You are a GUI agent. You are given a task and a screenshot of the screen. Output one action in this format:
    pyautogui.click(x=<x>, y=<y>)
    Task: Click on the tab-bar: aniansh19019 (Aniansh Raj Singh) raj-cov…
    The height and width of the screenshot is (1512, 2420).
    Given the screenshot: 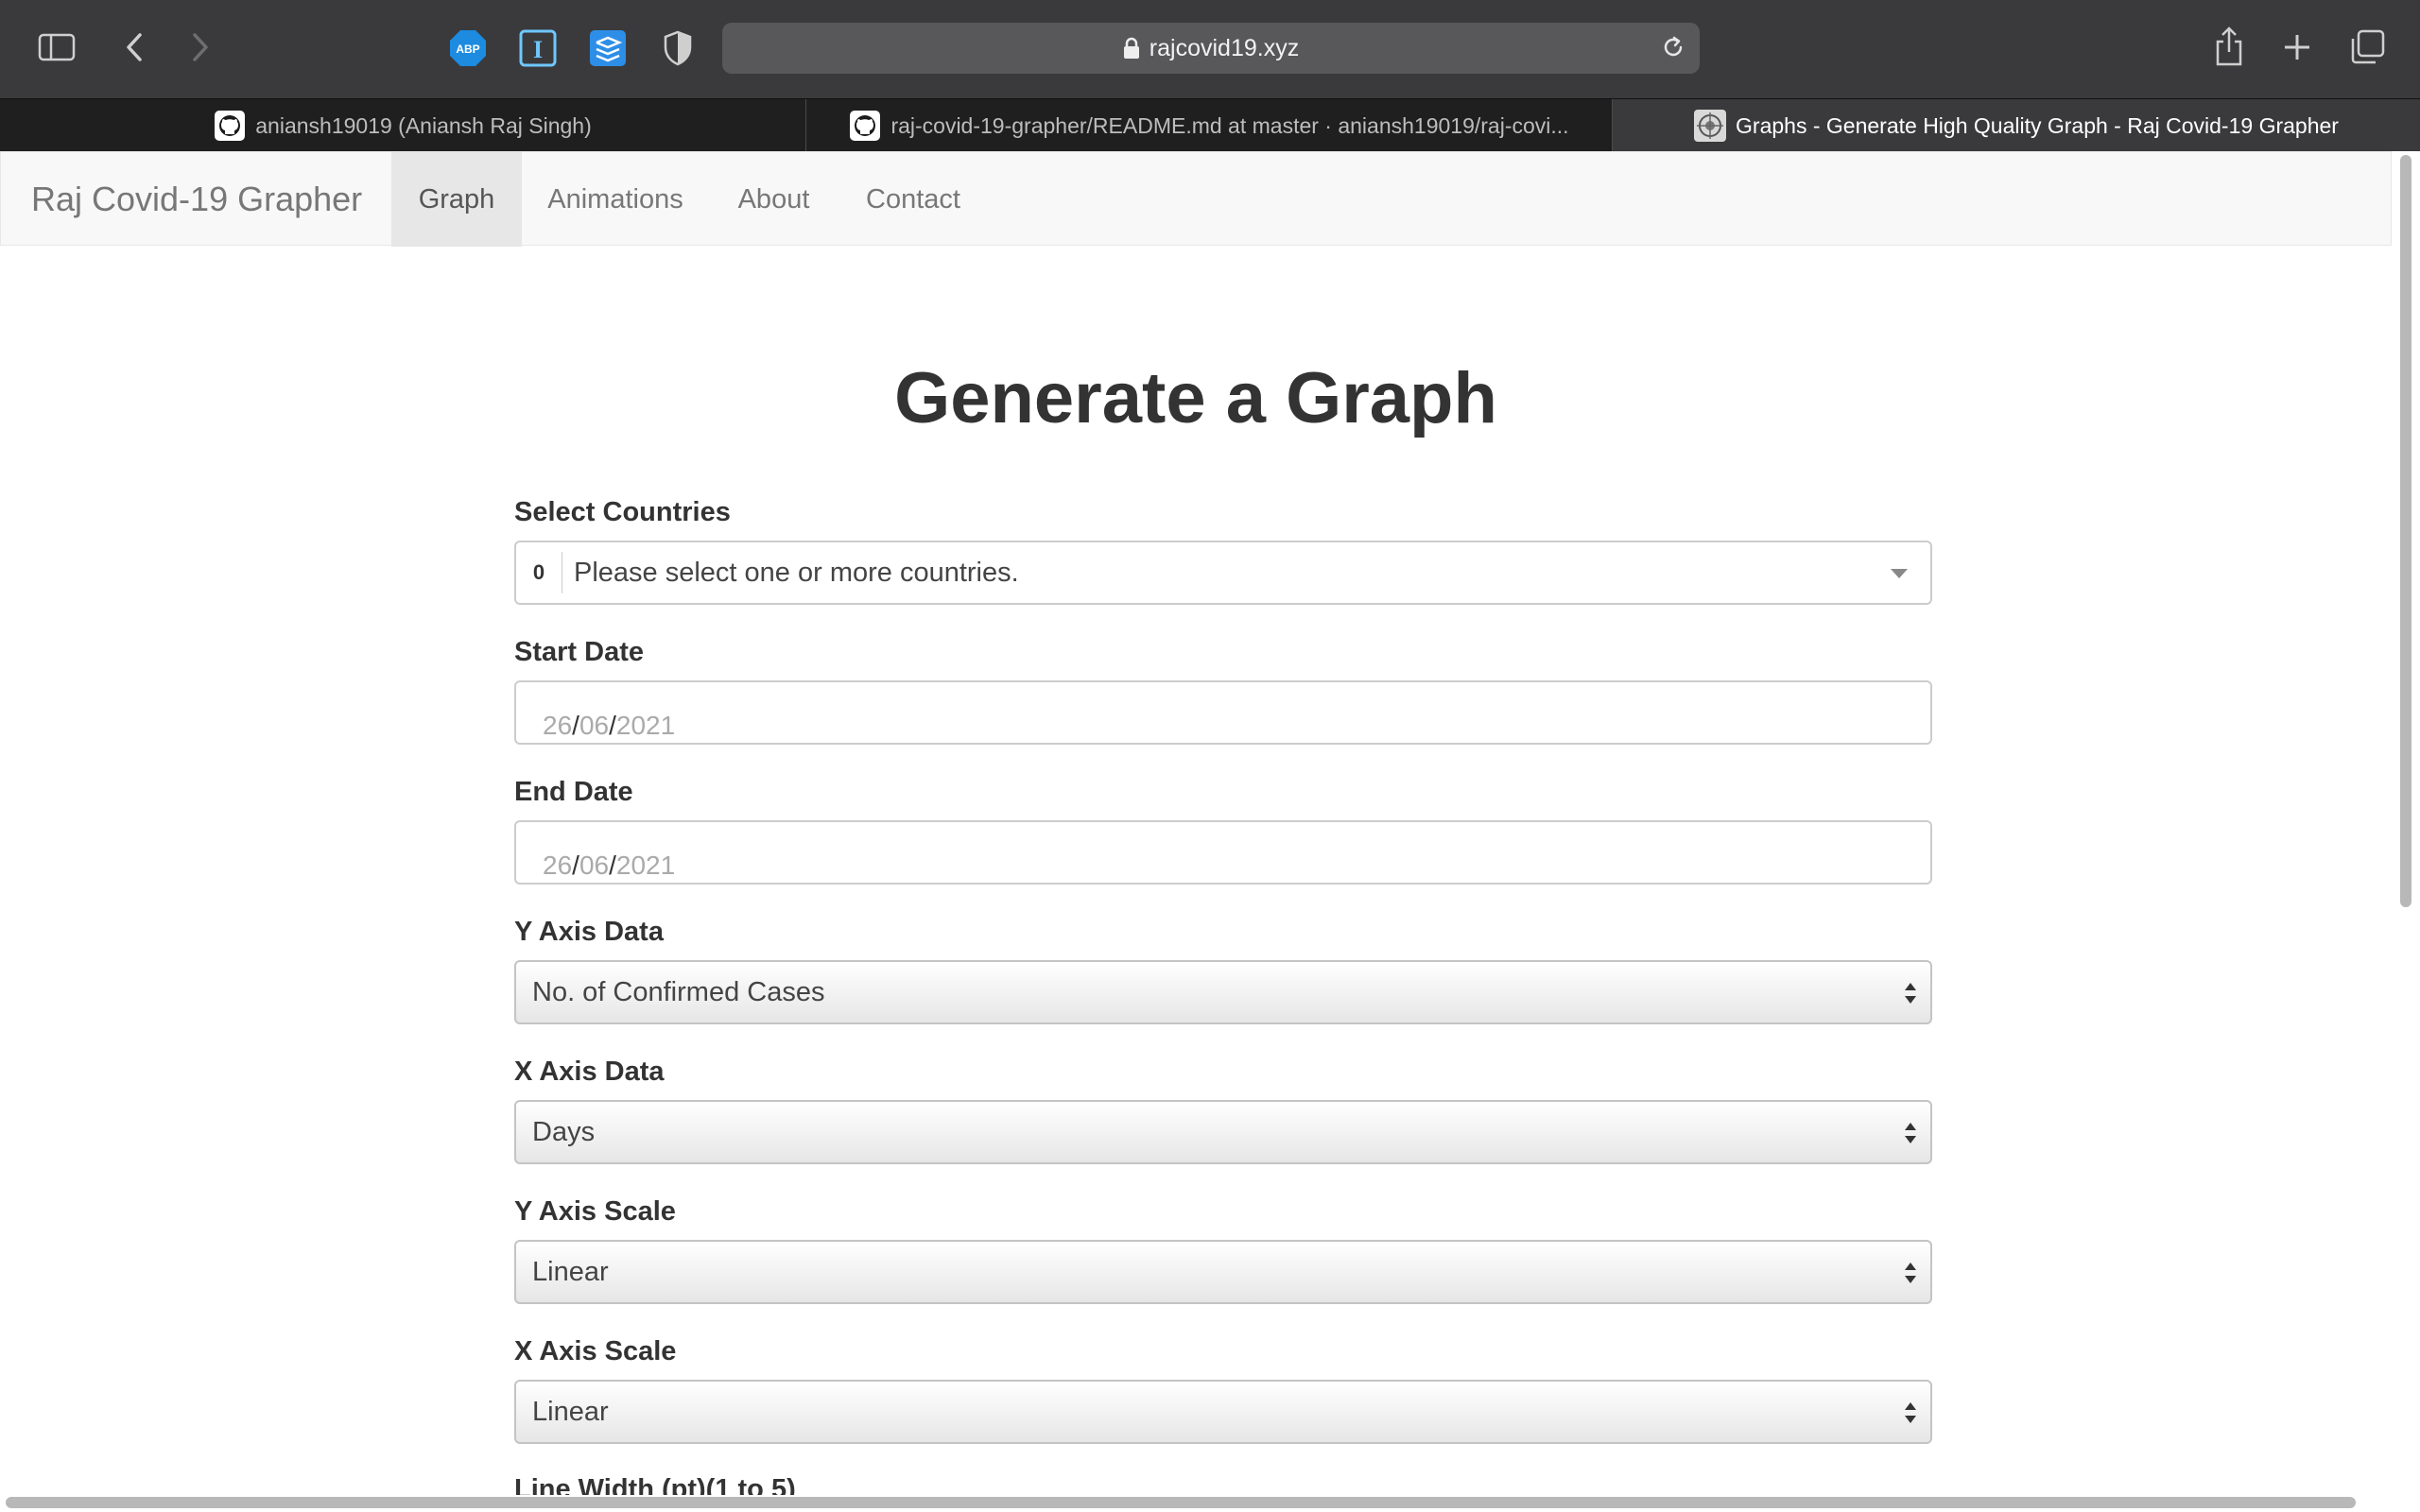 What is the action you would take?
    pyautogui.click(x=1210, y=125)
    